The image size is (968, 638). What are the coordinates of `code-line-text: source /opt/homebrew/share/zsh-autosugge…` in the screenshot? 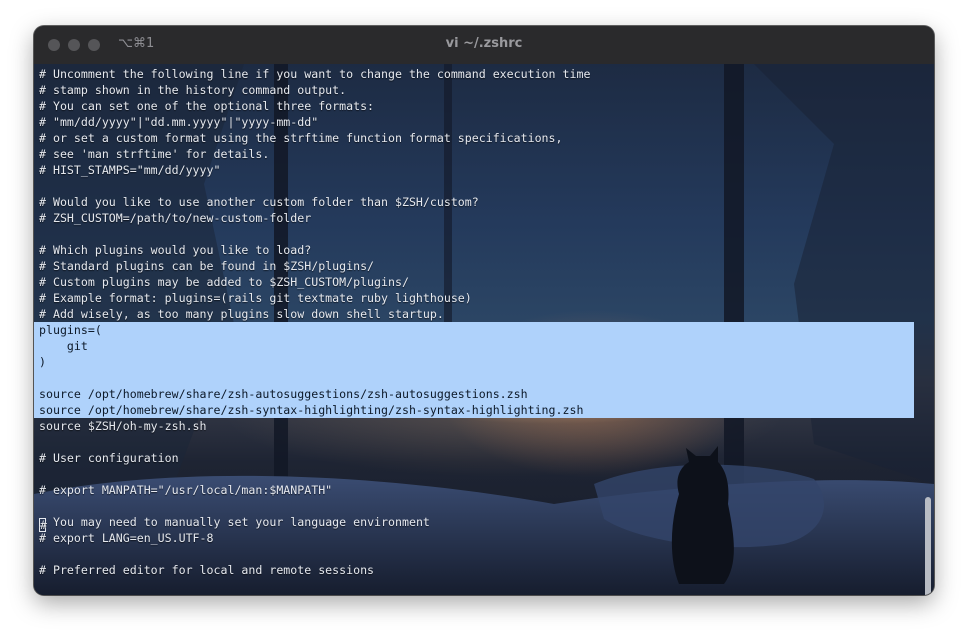 It's located at (283, 394).